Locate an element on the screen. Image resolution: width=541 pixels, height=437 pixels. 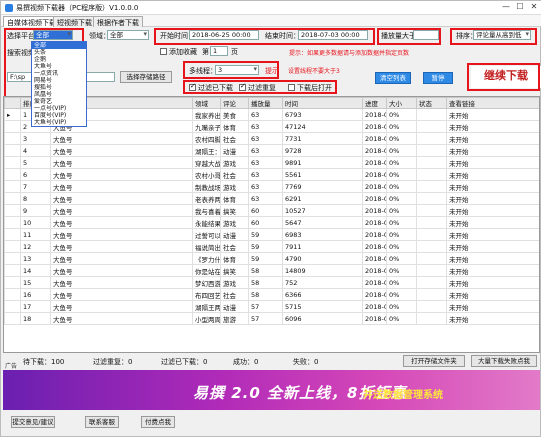
col-status: 状态 is located at coordinates (431, 103).